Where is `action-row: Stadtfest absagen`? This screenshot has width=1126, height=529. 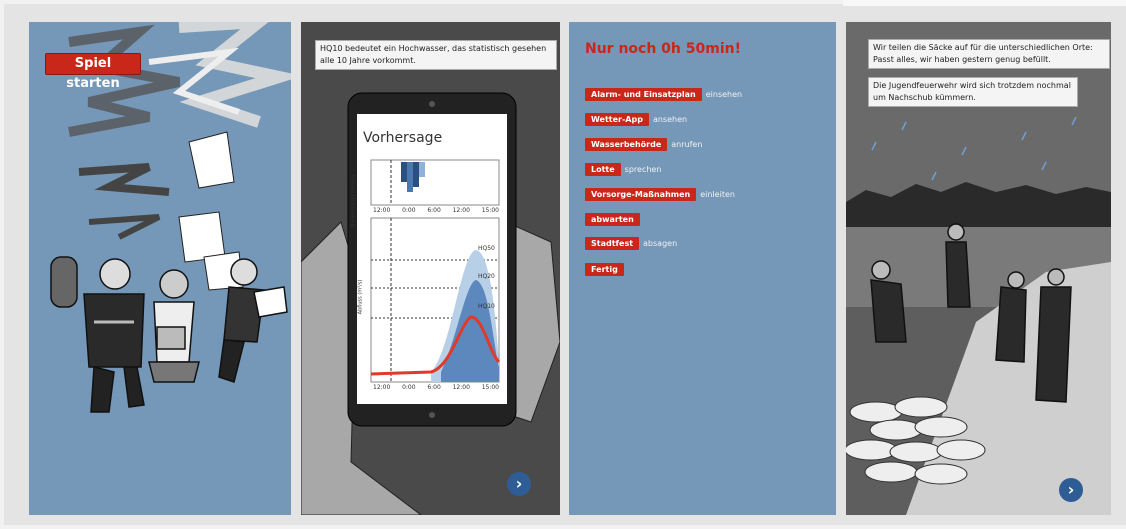
action-row: Stadtfest absagen is located at coordinates (631, 243).